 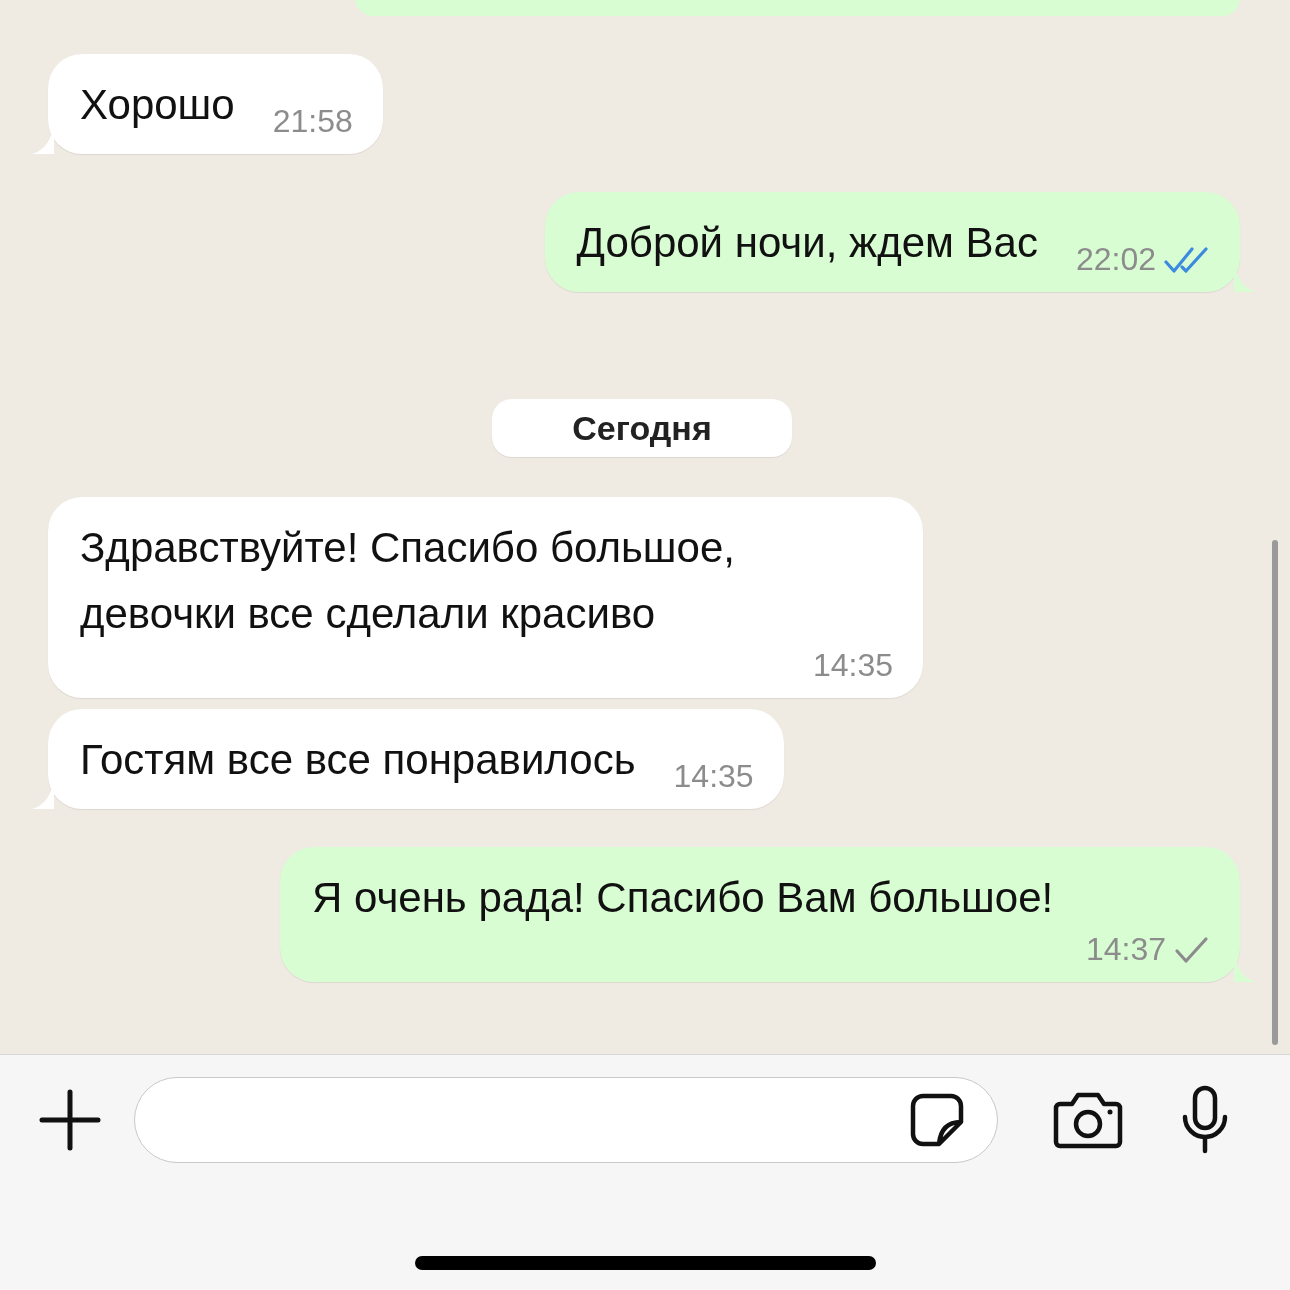 I want to click on microphone-icon, so click(x=1205, y=1120).